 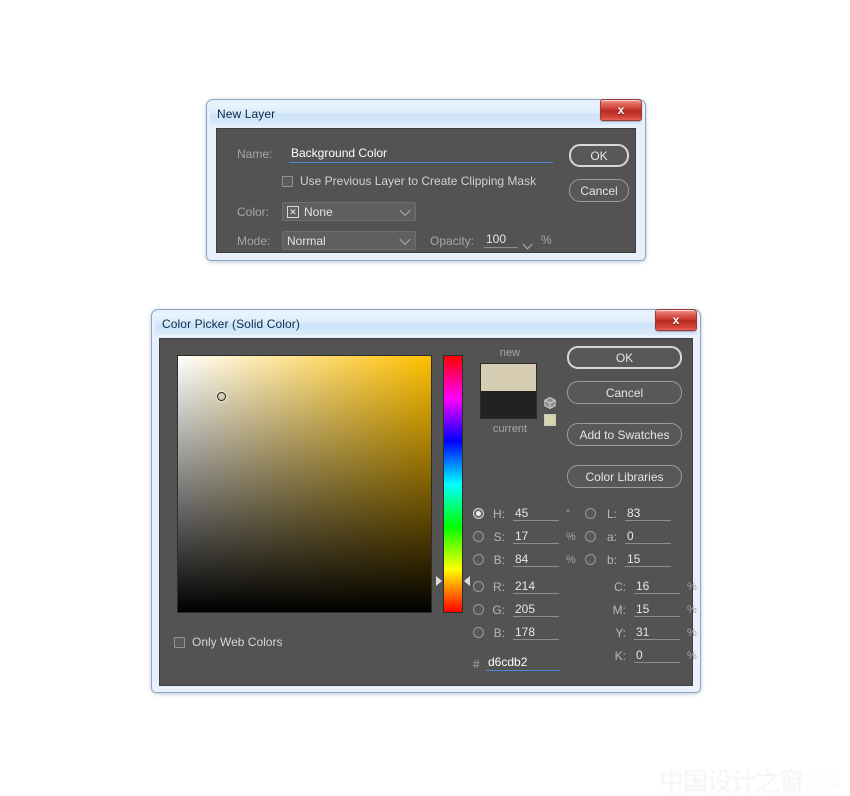 What do you see at coordinates (405, 239) in the screenshot?
I see `chevron-down-icon` at bounding box center [405, 239].